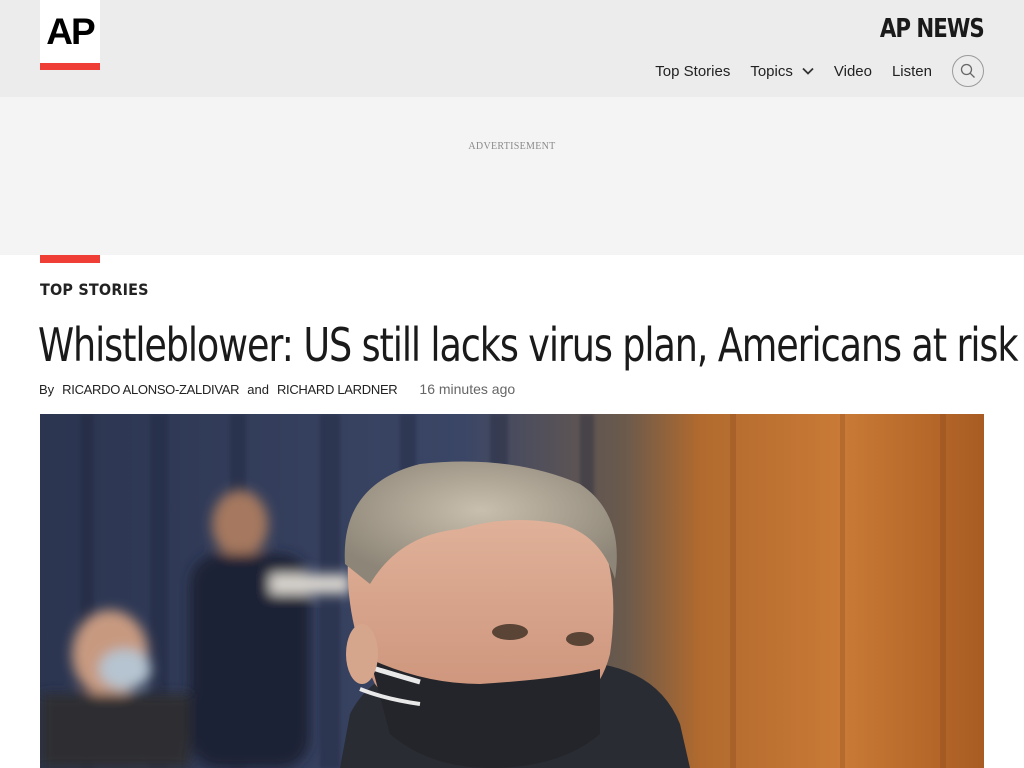  Describe the element at coordinates (47, 389) in the screenshot. I see `byline-prefix: By` at that location.